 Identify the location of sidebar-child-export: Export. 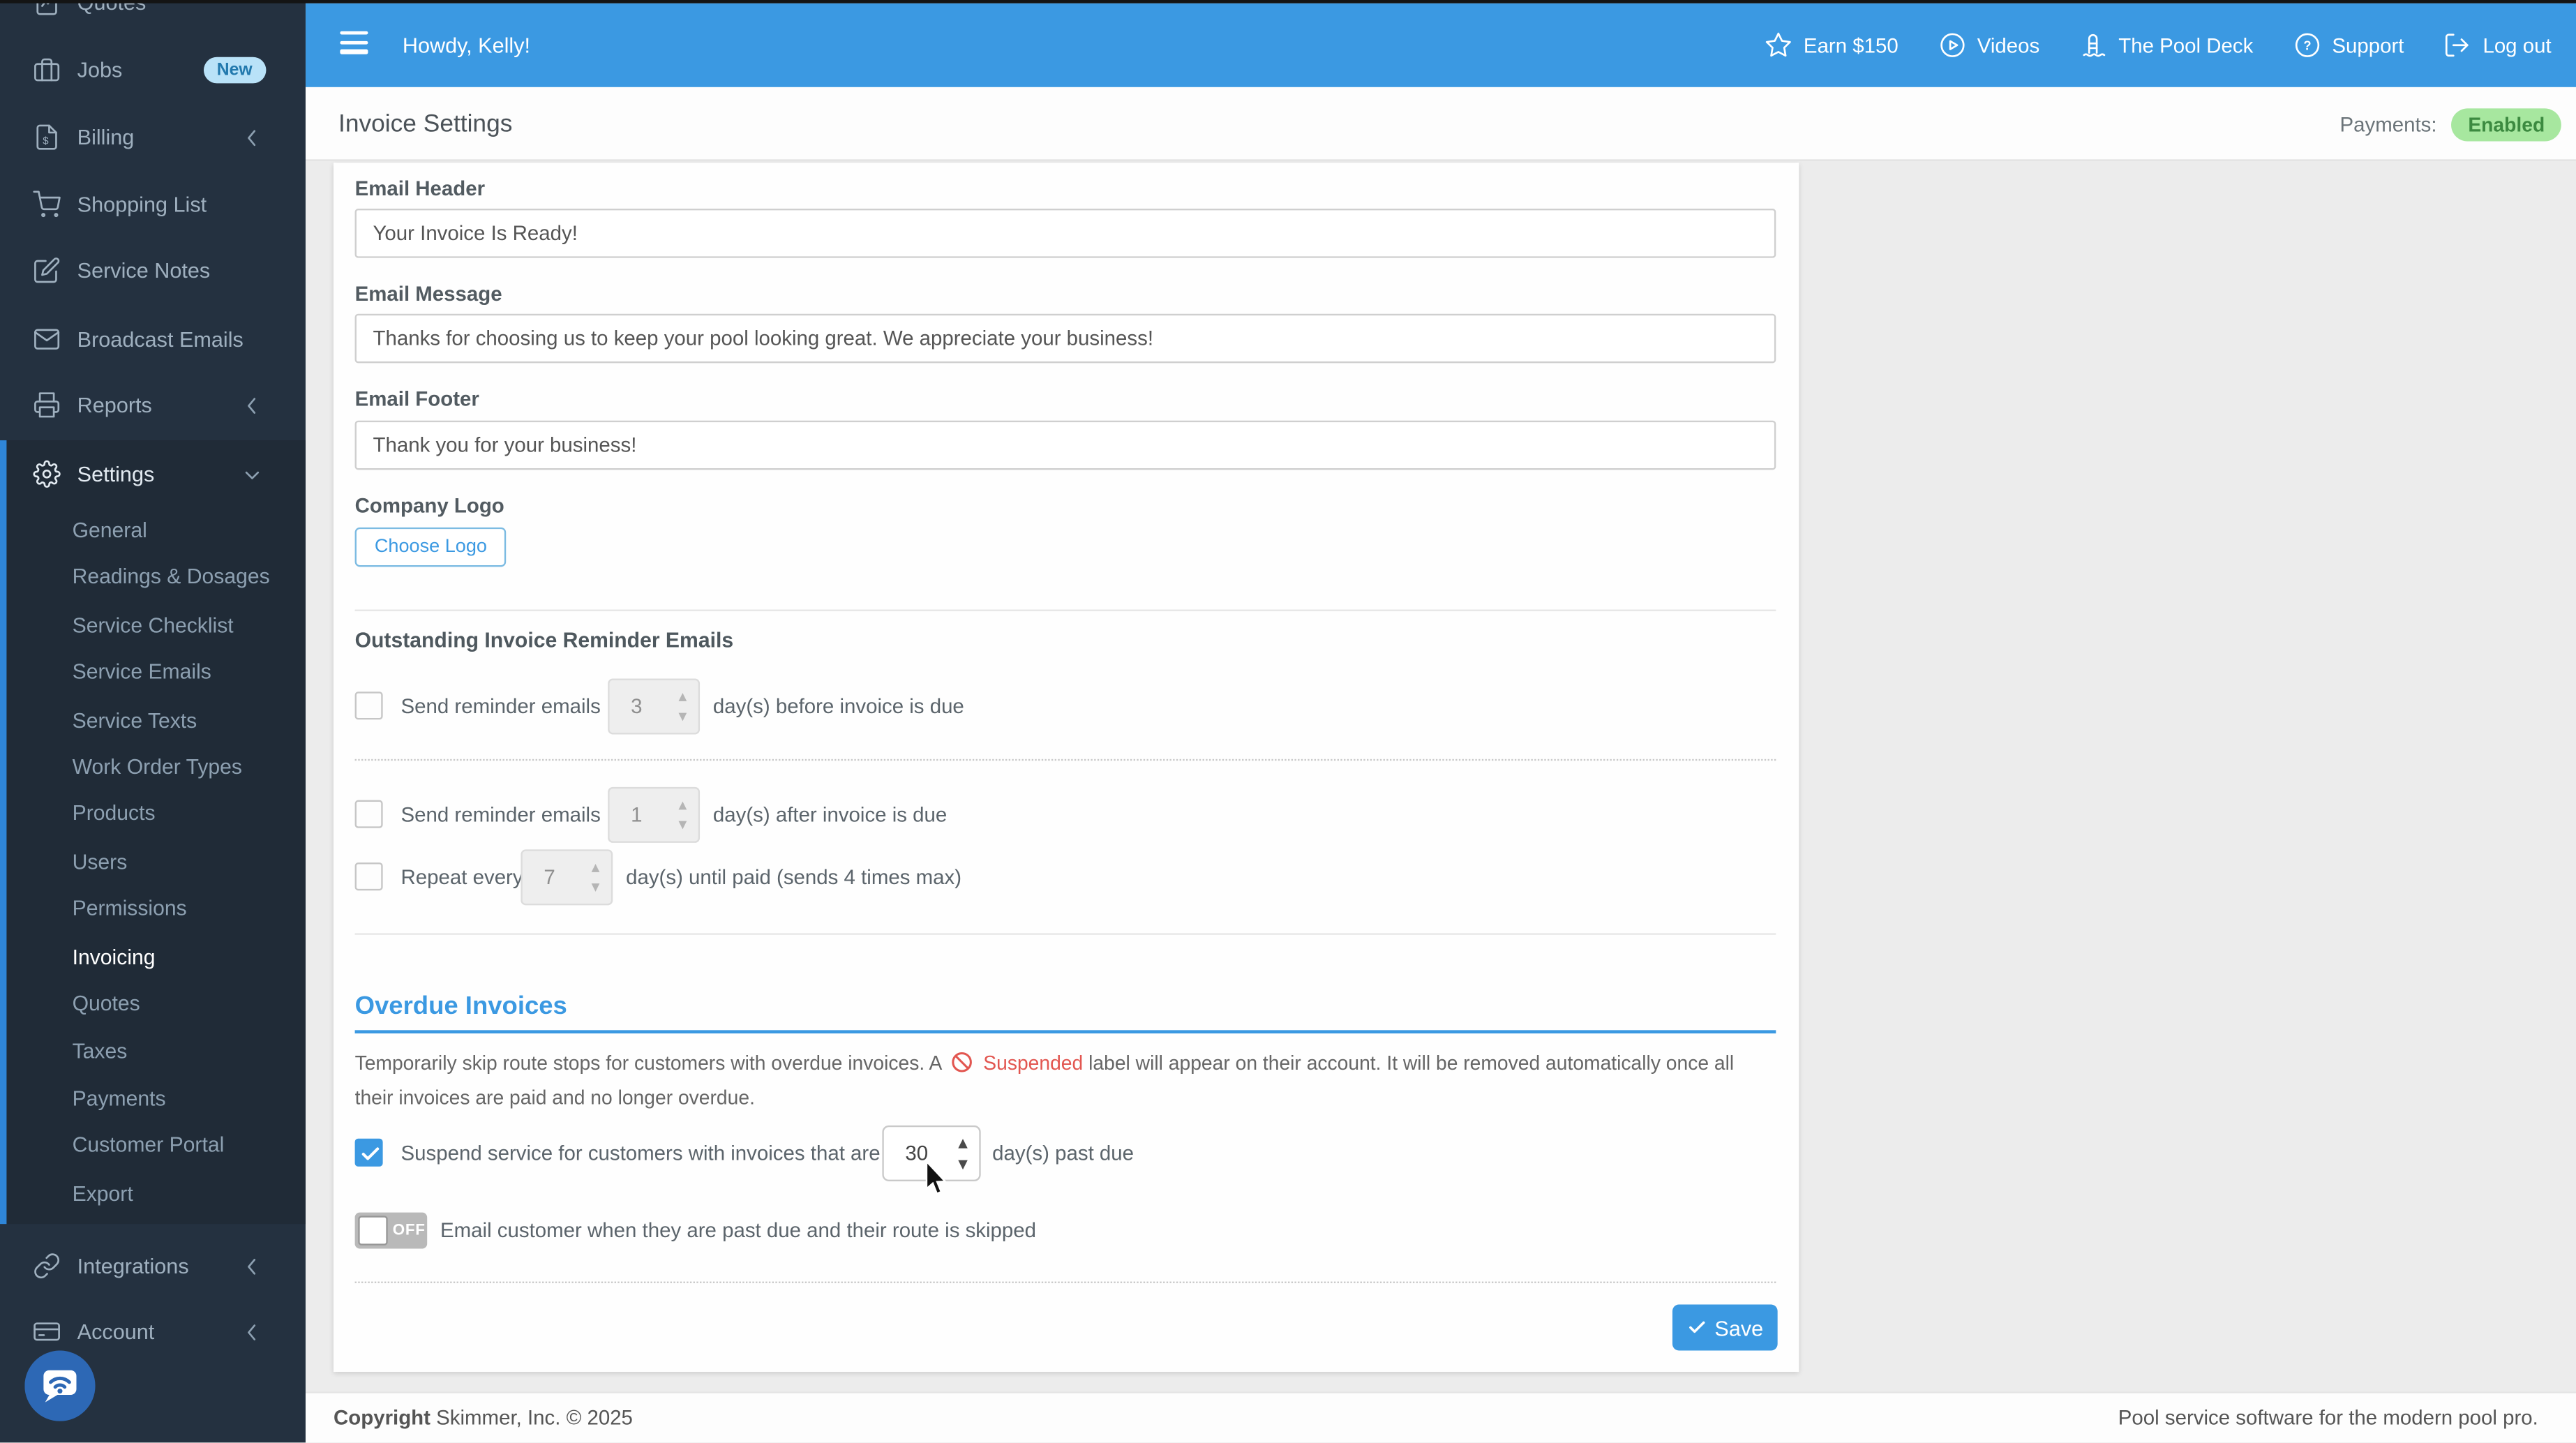
(188, 1193).